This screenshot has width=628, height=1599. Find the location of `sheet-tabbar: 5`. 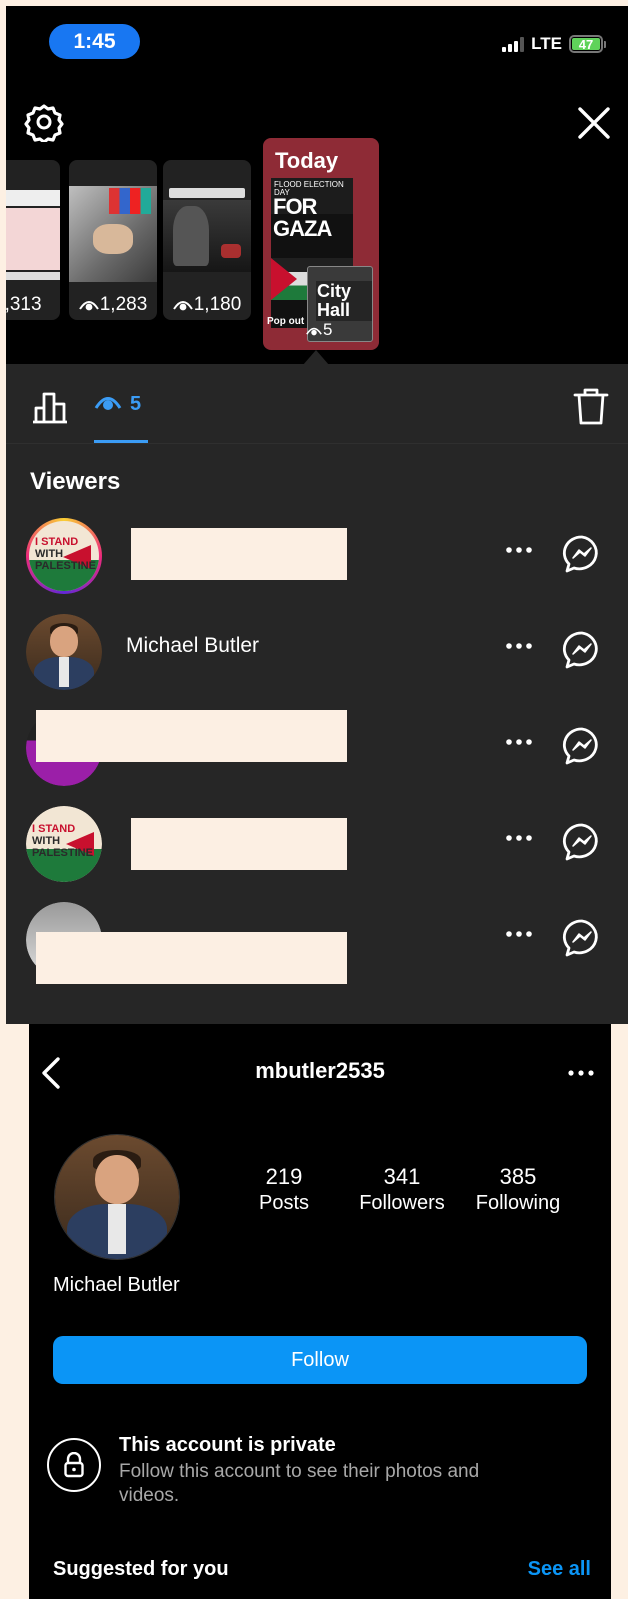

sheet-tabbar: 5 is located at coordinates (317, 404).